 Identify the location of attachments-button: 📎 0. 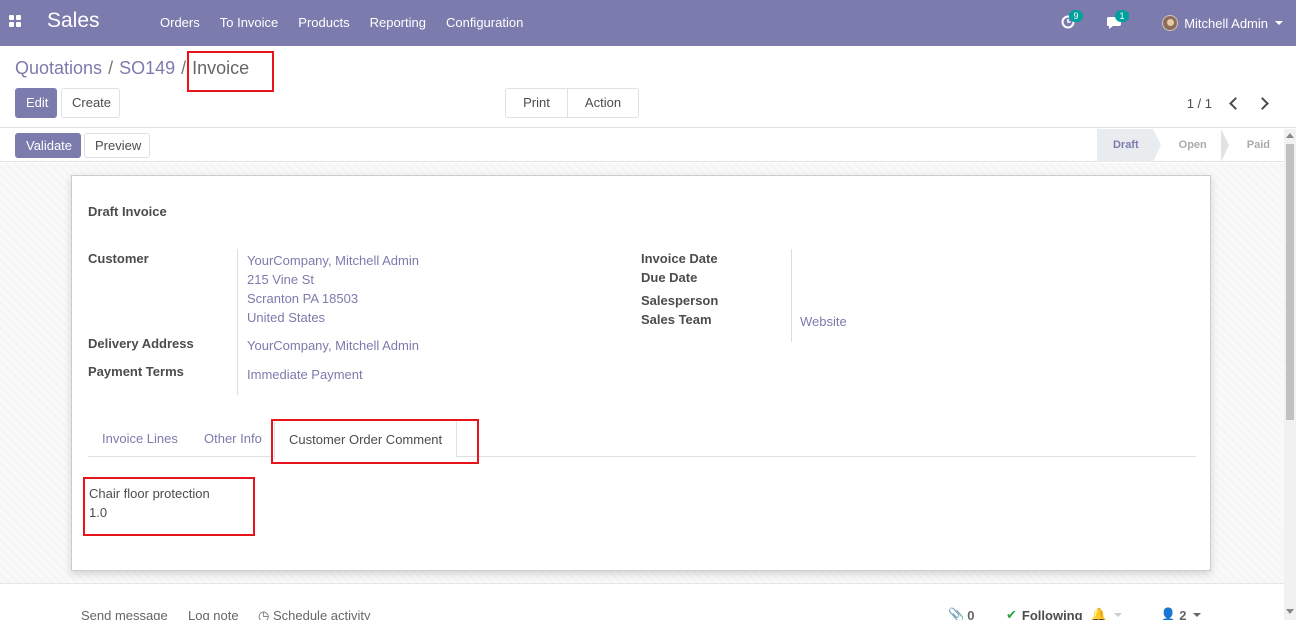
(961, 613).